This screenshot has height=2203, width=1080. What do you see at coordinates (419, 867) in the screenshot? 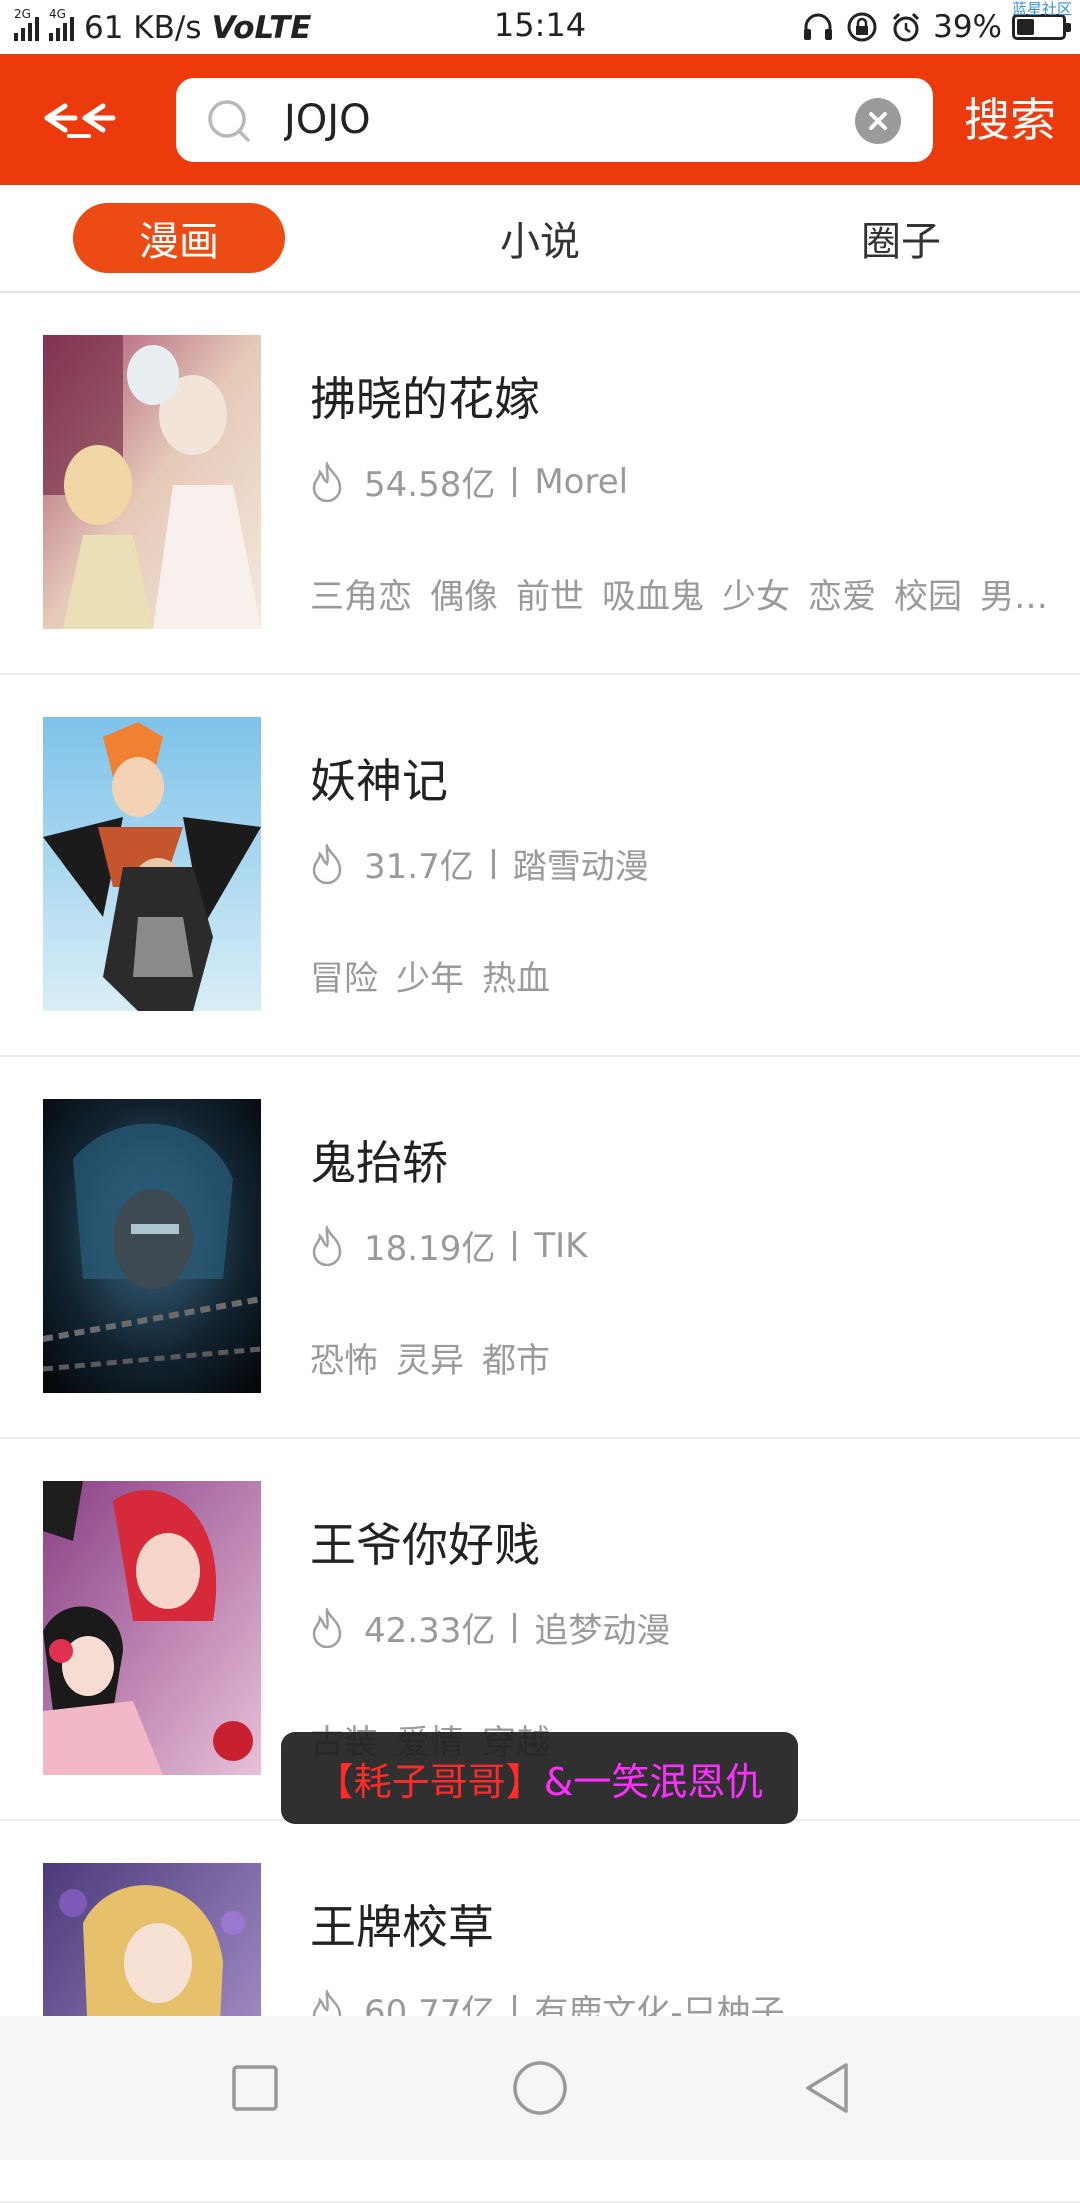
I see `heat-count: 31.7亿` at bounding box center [419, 867].